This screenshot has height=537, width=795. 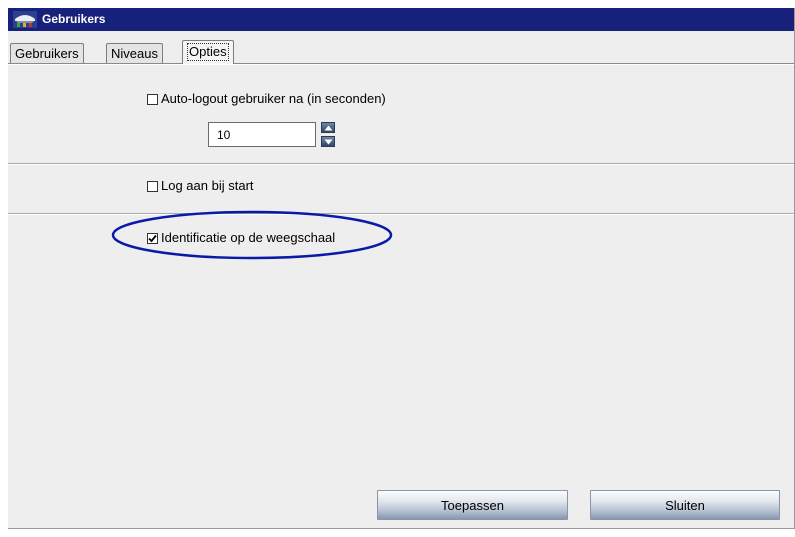 What do you see at coordinates (401, 52) in the screenshot?
I see `tab-strip: Gebruikers Niveaus Opties` at bounding box center [401, 52].